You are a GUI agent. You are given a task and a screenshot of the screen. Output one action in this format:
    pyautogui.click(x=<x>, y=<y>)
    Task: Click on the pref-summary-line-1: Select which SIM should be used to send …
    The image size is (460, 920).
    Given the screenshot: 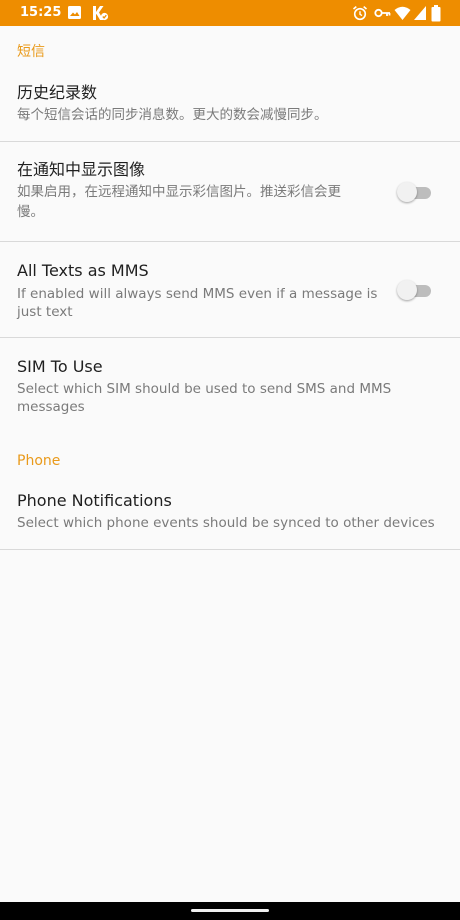 What is the action you would take?
    pyautogui.click(x=204, y=389)
    